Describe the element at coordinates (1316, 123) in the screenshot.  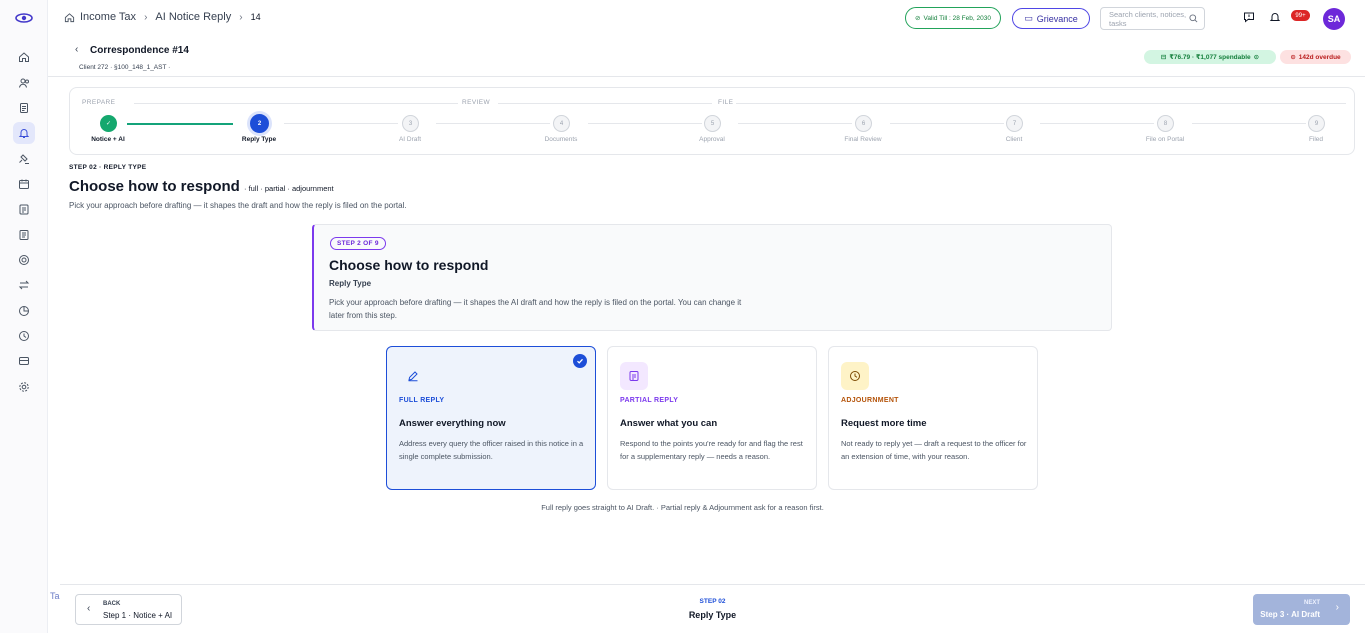
I see `step-9-circle: 9` at that location.